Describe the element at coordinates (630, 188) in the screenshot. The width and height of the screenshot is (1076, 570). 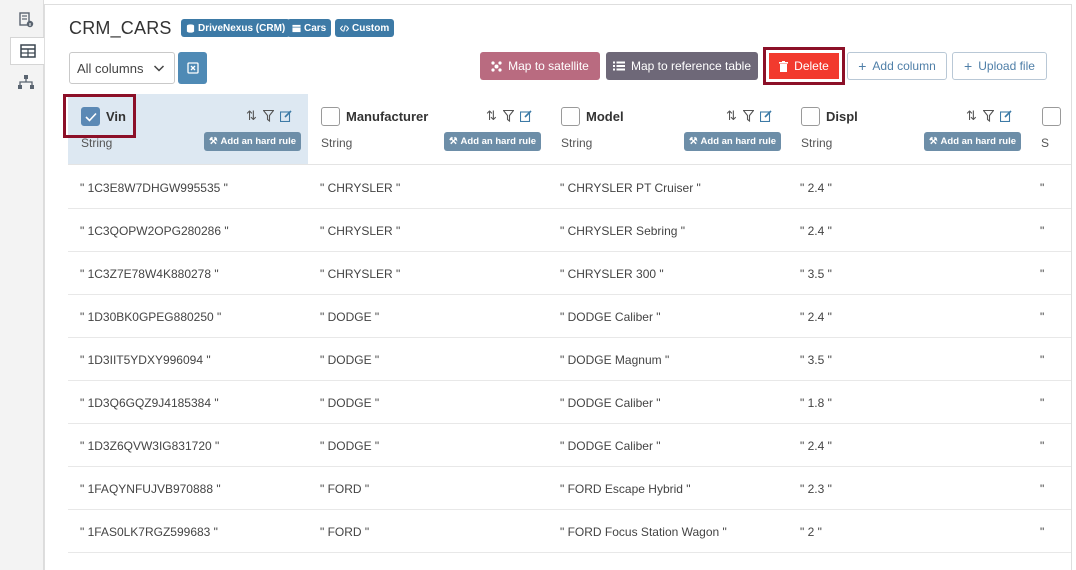
I see `table-cell: " CHRYSLER PT Cruiser "` at that location.